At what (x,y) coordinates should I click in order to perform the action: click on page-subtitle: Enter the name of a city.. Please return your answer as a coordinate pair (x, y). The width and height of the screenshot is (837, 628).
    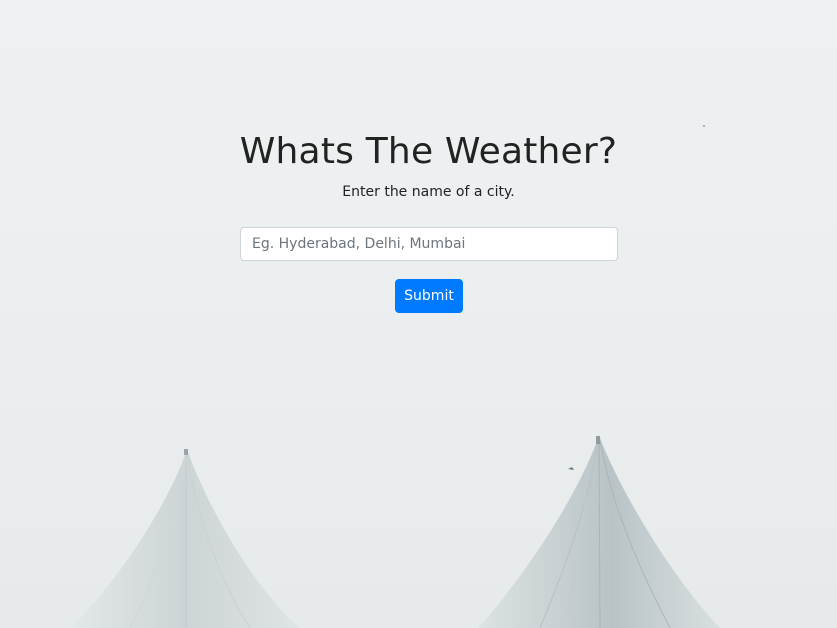
    Looking at the image, I should click on (428, 192).